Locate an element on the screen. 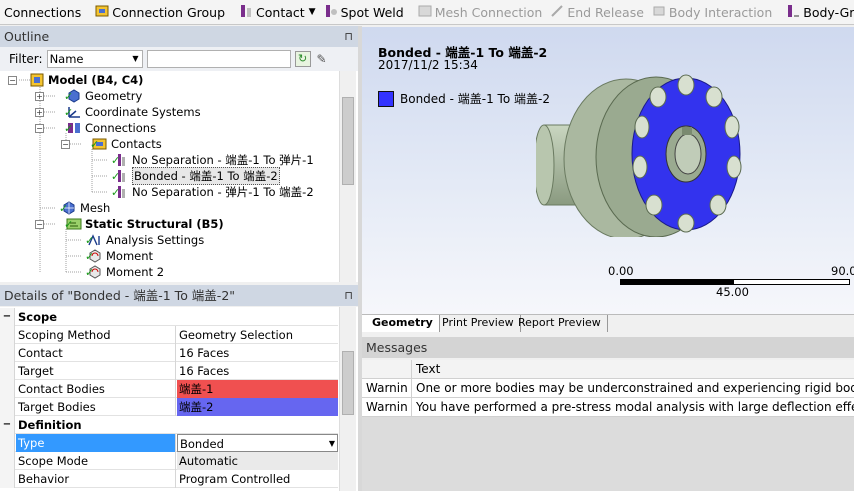 This screenshot has height=491, width=854. row-key: Behavior is located at coordinates (96, 479).